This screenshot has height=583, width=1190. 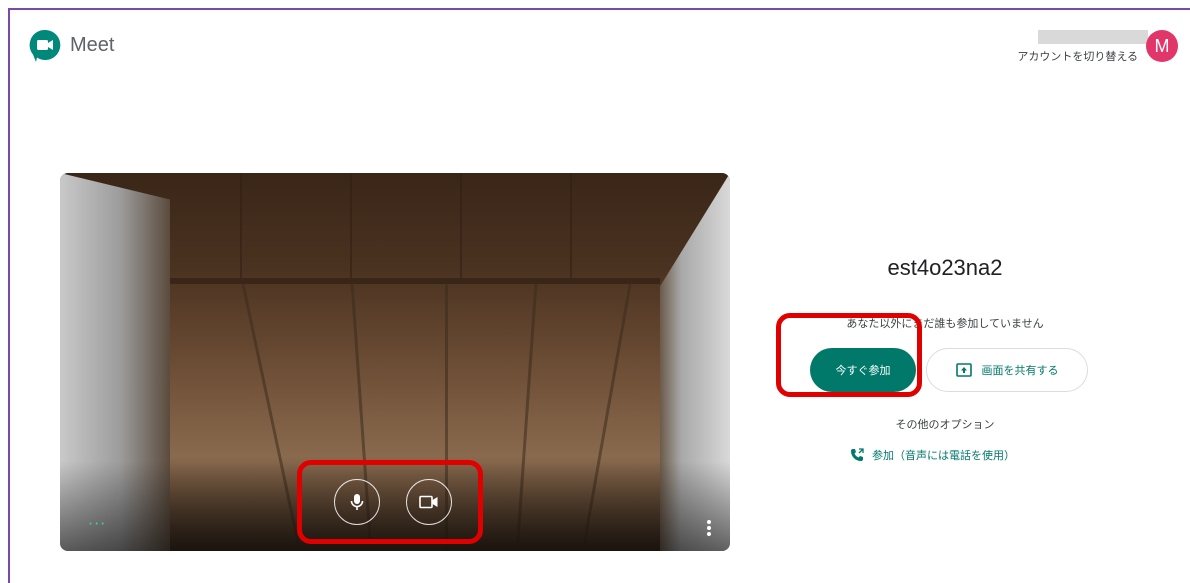 I want to click on other-options-heading: その他のオプション, so click(x=945, y=424).